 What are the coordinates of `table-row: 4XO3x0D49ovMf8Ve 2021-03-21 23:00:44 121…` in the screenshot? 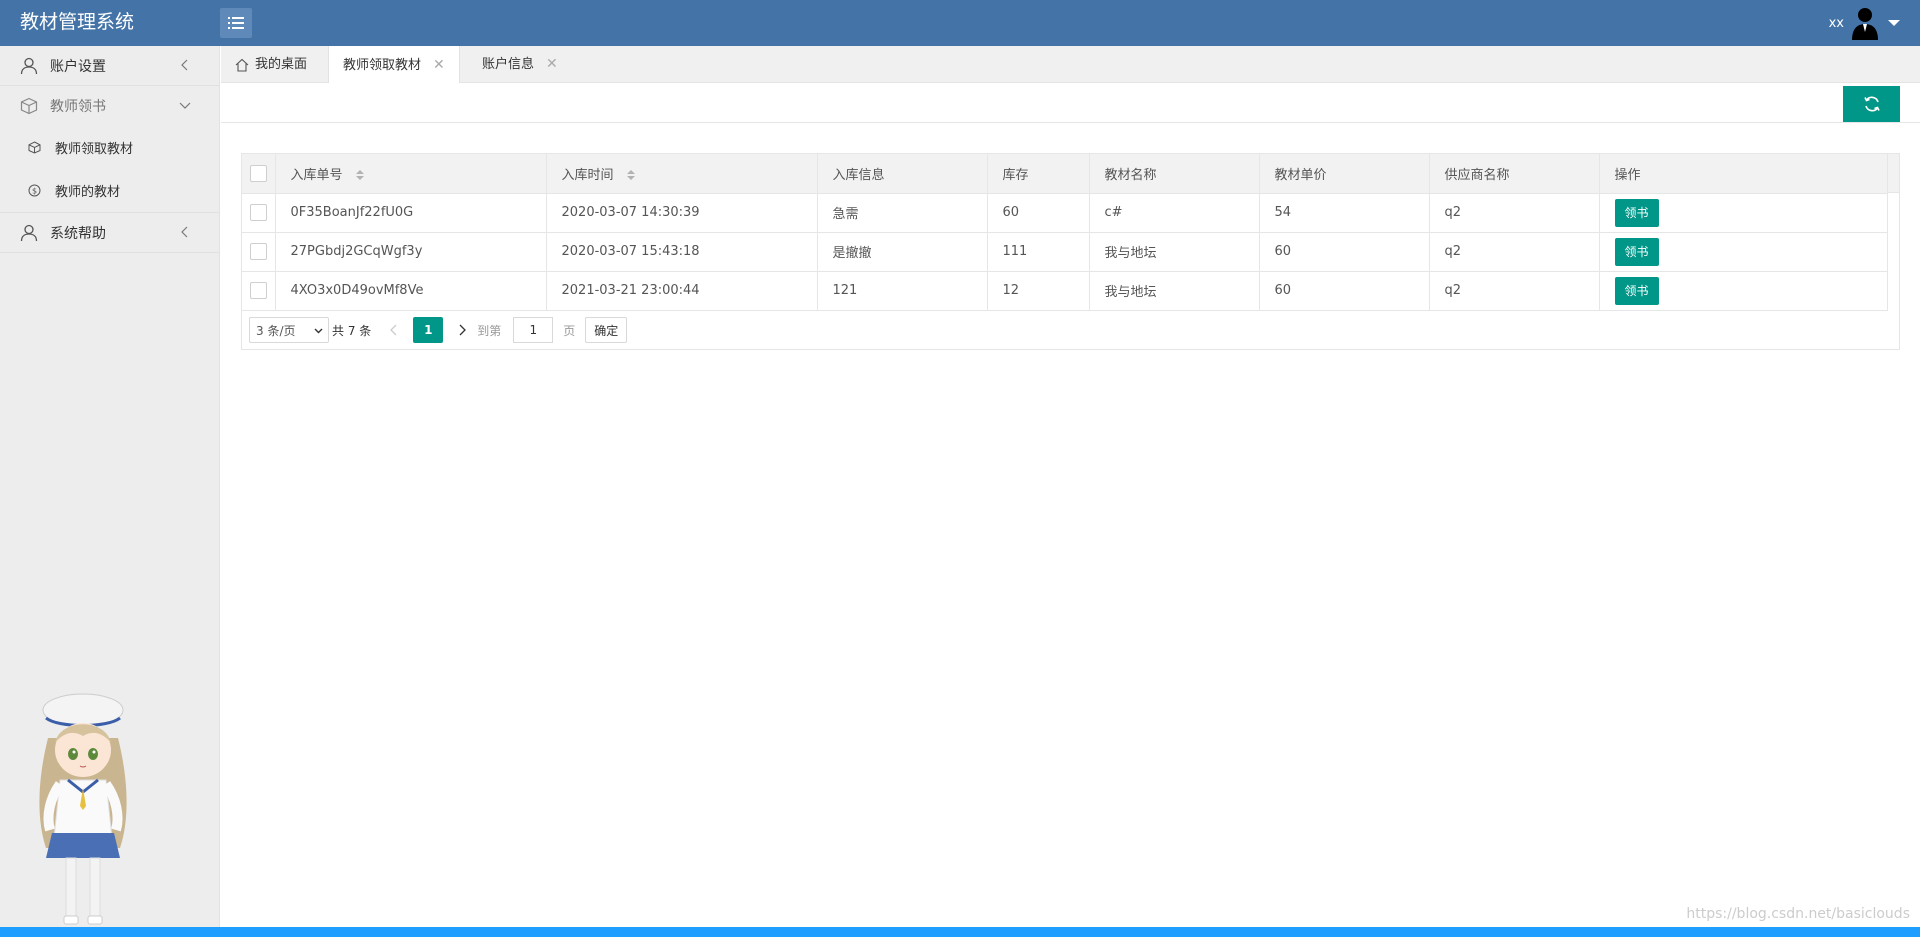 It's located at (1065, 291).